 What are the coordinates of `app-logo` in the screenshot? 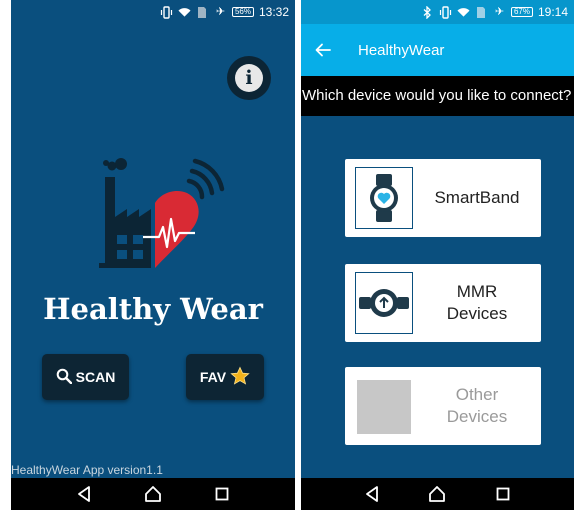 It's located at (161, 215).